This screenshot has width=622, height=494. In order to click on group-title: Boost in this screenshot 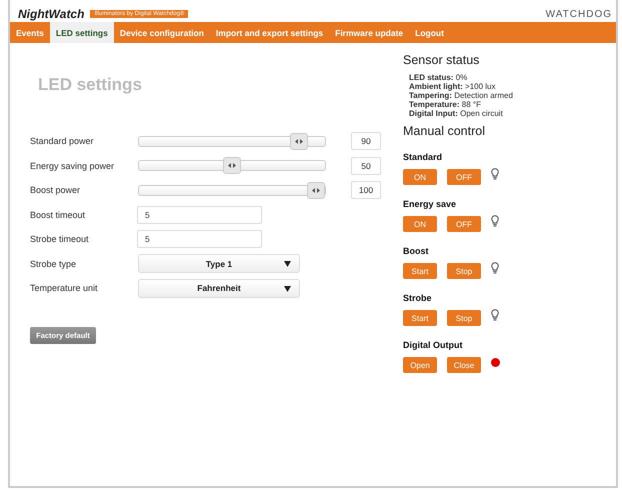, I will do `click(416, 251)`.